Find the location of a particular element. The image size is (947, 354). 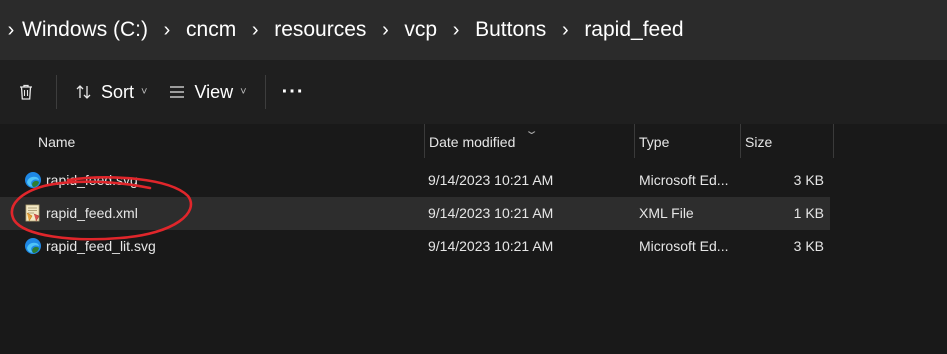

column-header-type: Type is located at coordinates (687, 141).